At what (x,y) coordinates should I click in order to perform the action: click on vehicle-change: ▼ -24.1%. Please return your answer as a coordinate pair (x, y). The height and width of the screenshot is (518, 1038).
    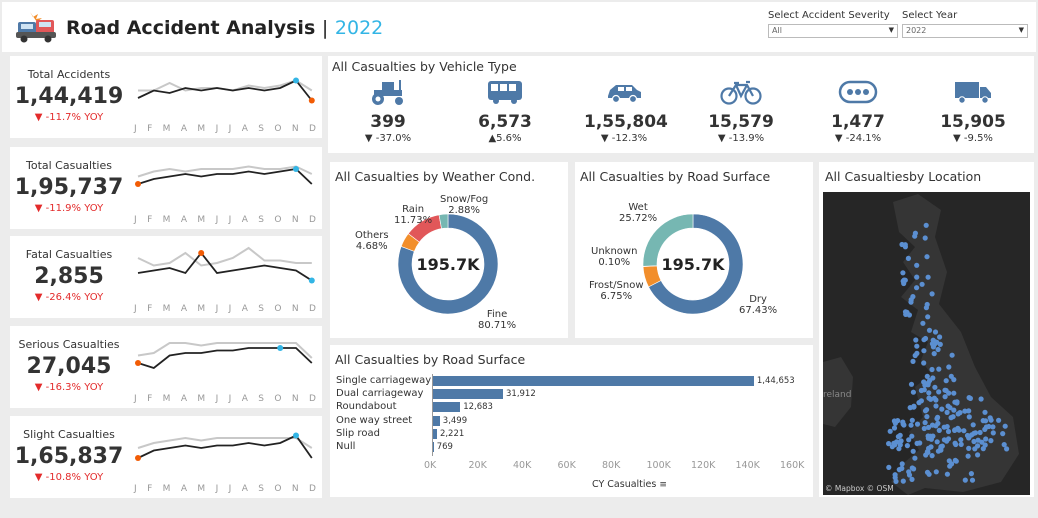
    Looking at the image, I should click on (858, 138).